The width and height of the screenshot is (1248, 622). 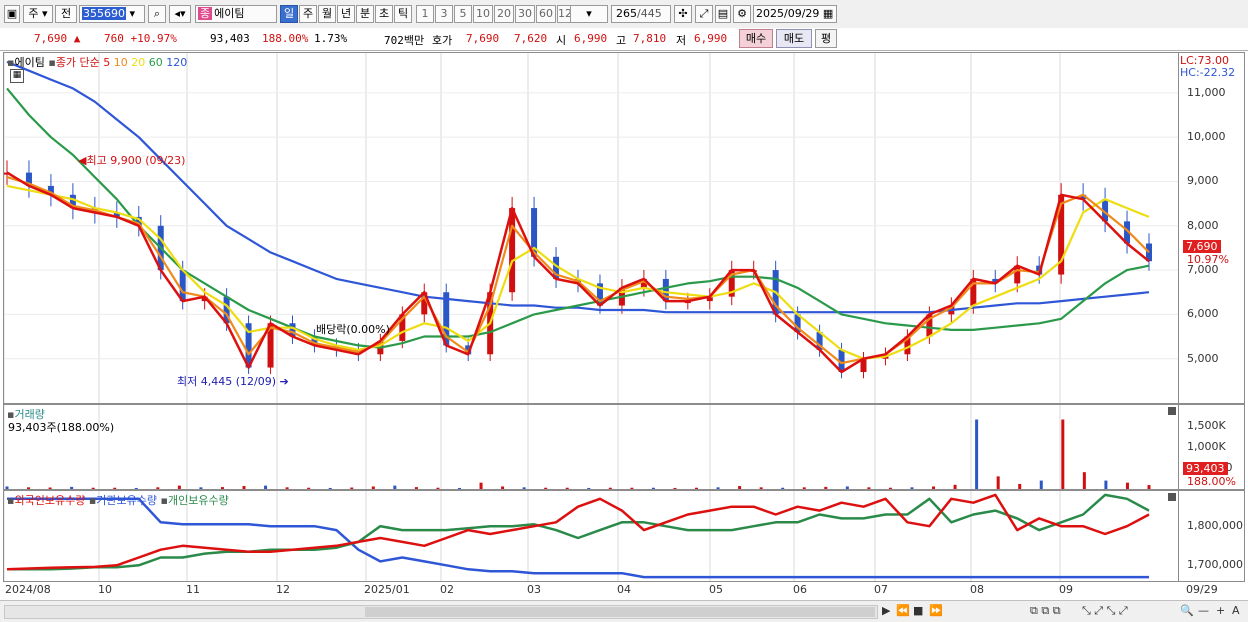 What do you see at coordinates (504, 14) in the screenshot?
I see `interval-20: 20` at bounding box center [504, 14].